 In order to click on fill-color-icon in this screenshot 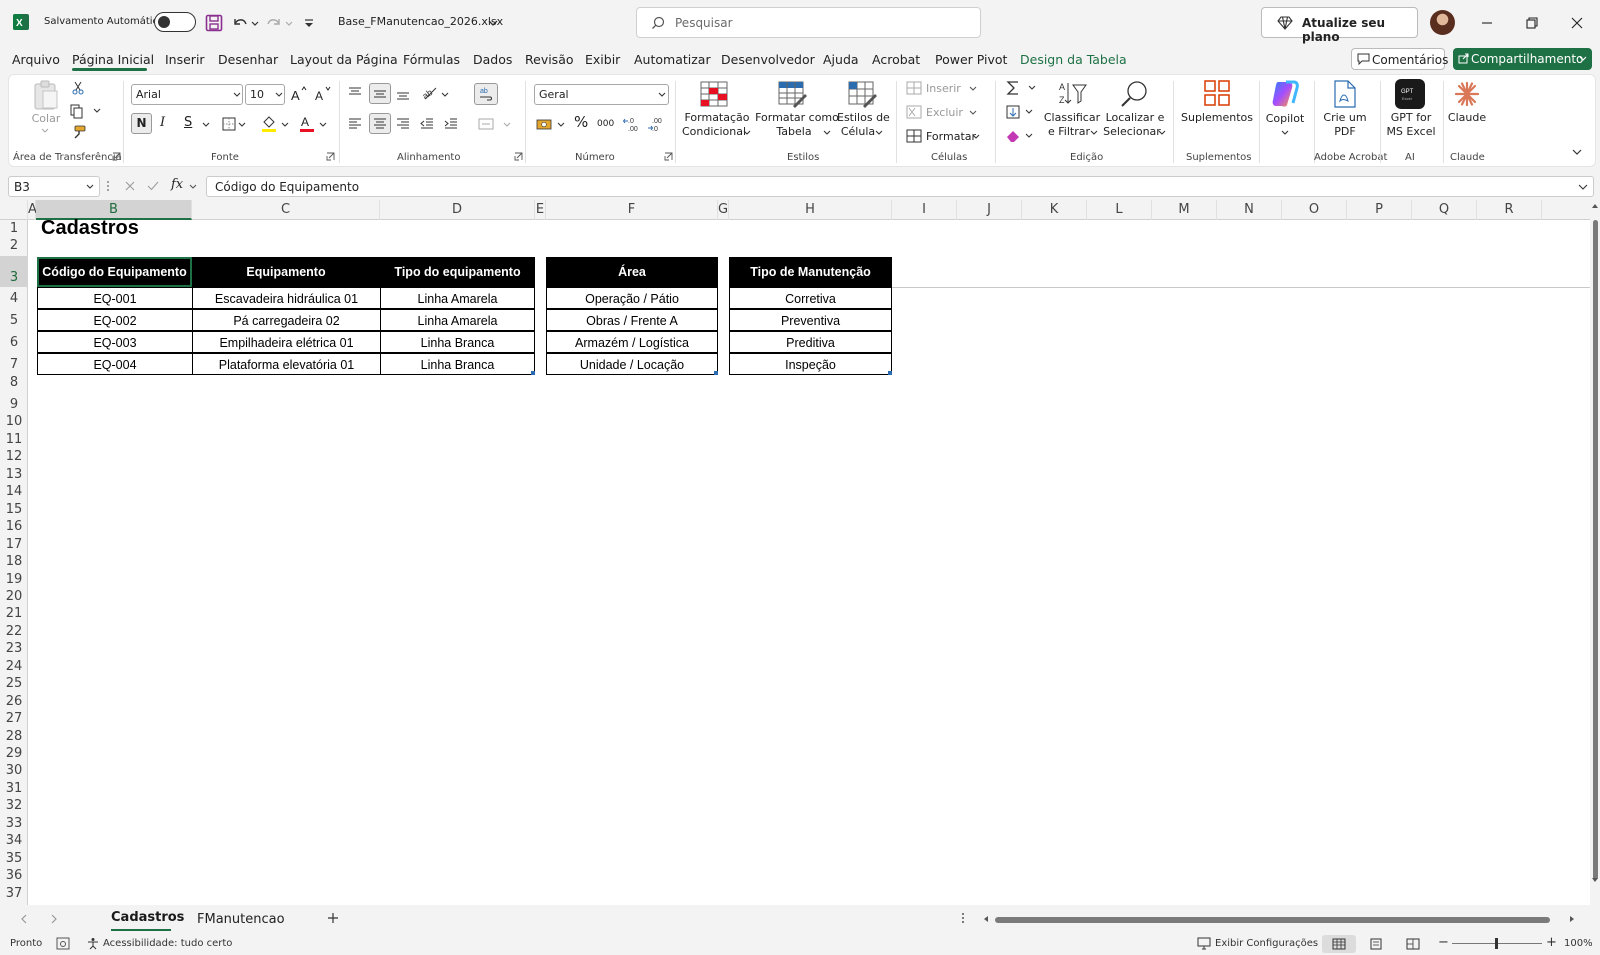, I will do `click(269, 123)`.